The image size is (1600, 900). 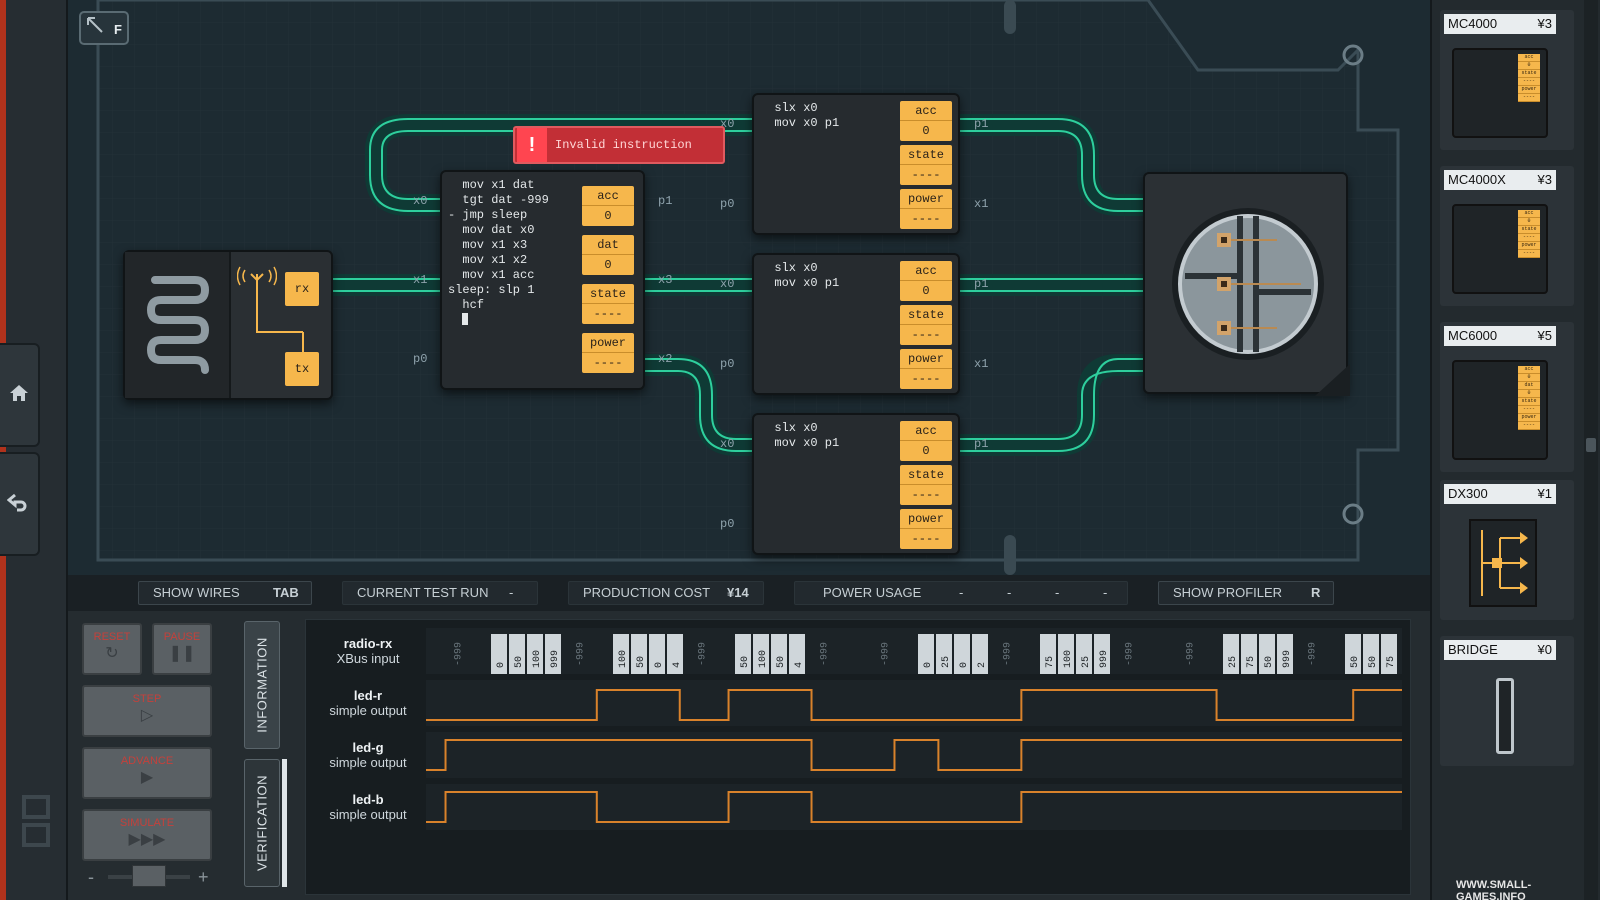 What do you see at coordinates (368, 703) in the screenshot?
I see `row-label-led-r: led-r simple output` at bounding box center [368, 703].